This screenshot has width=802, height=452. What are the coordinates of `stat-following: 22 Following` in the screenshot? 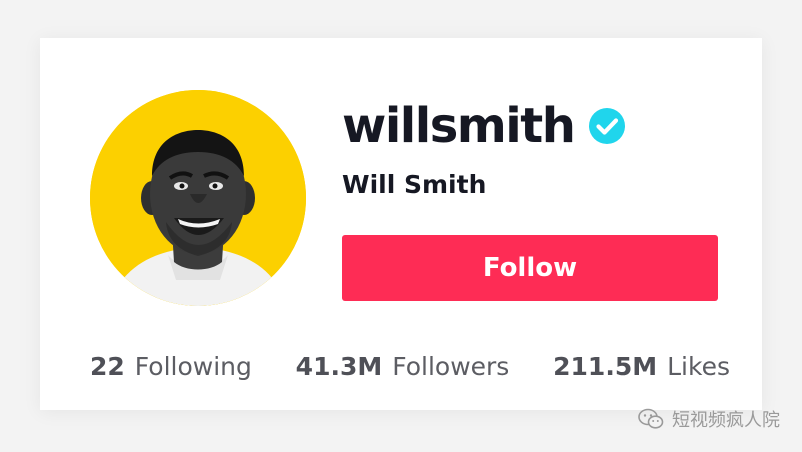 It's located at (171, 366).